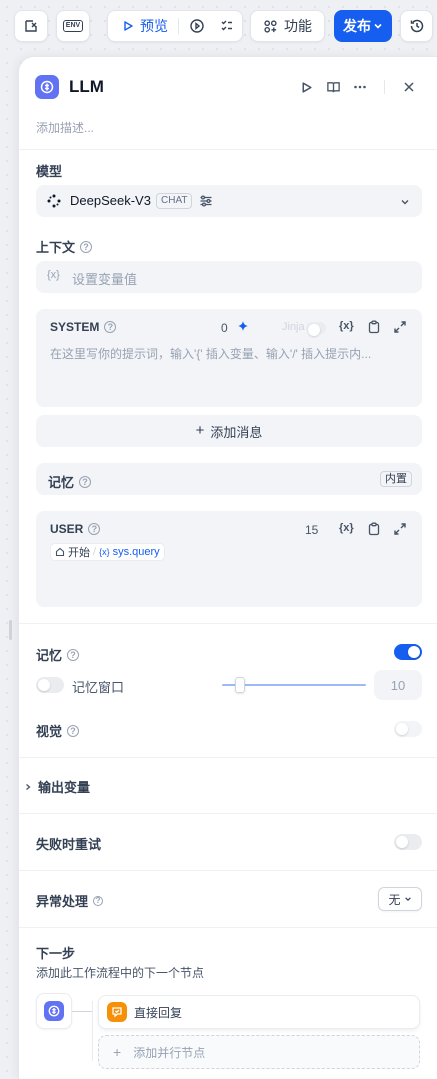 The image size is (437, 1079). I want to click on add-parallel-label: 添加并行节点, so click(169, 1052).